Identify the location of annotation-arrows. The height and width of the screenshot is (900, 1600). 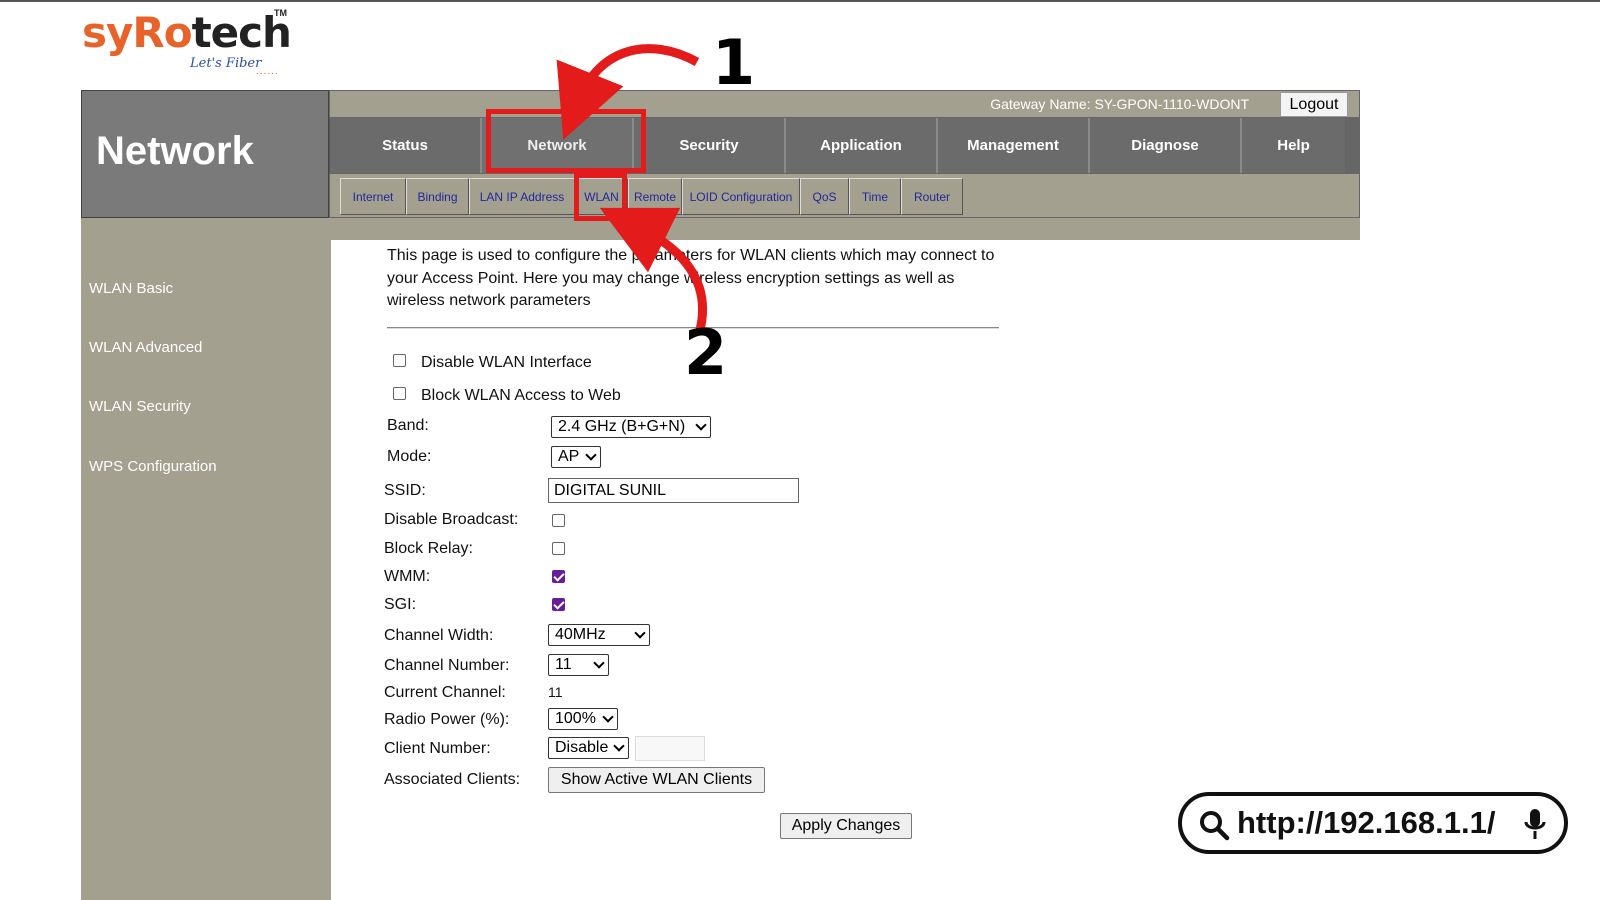
(631, 188).